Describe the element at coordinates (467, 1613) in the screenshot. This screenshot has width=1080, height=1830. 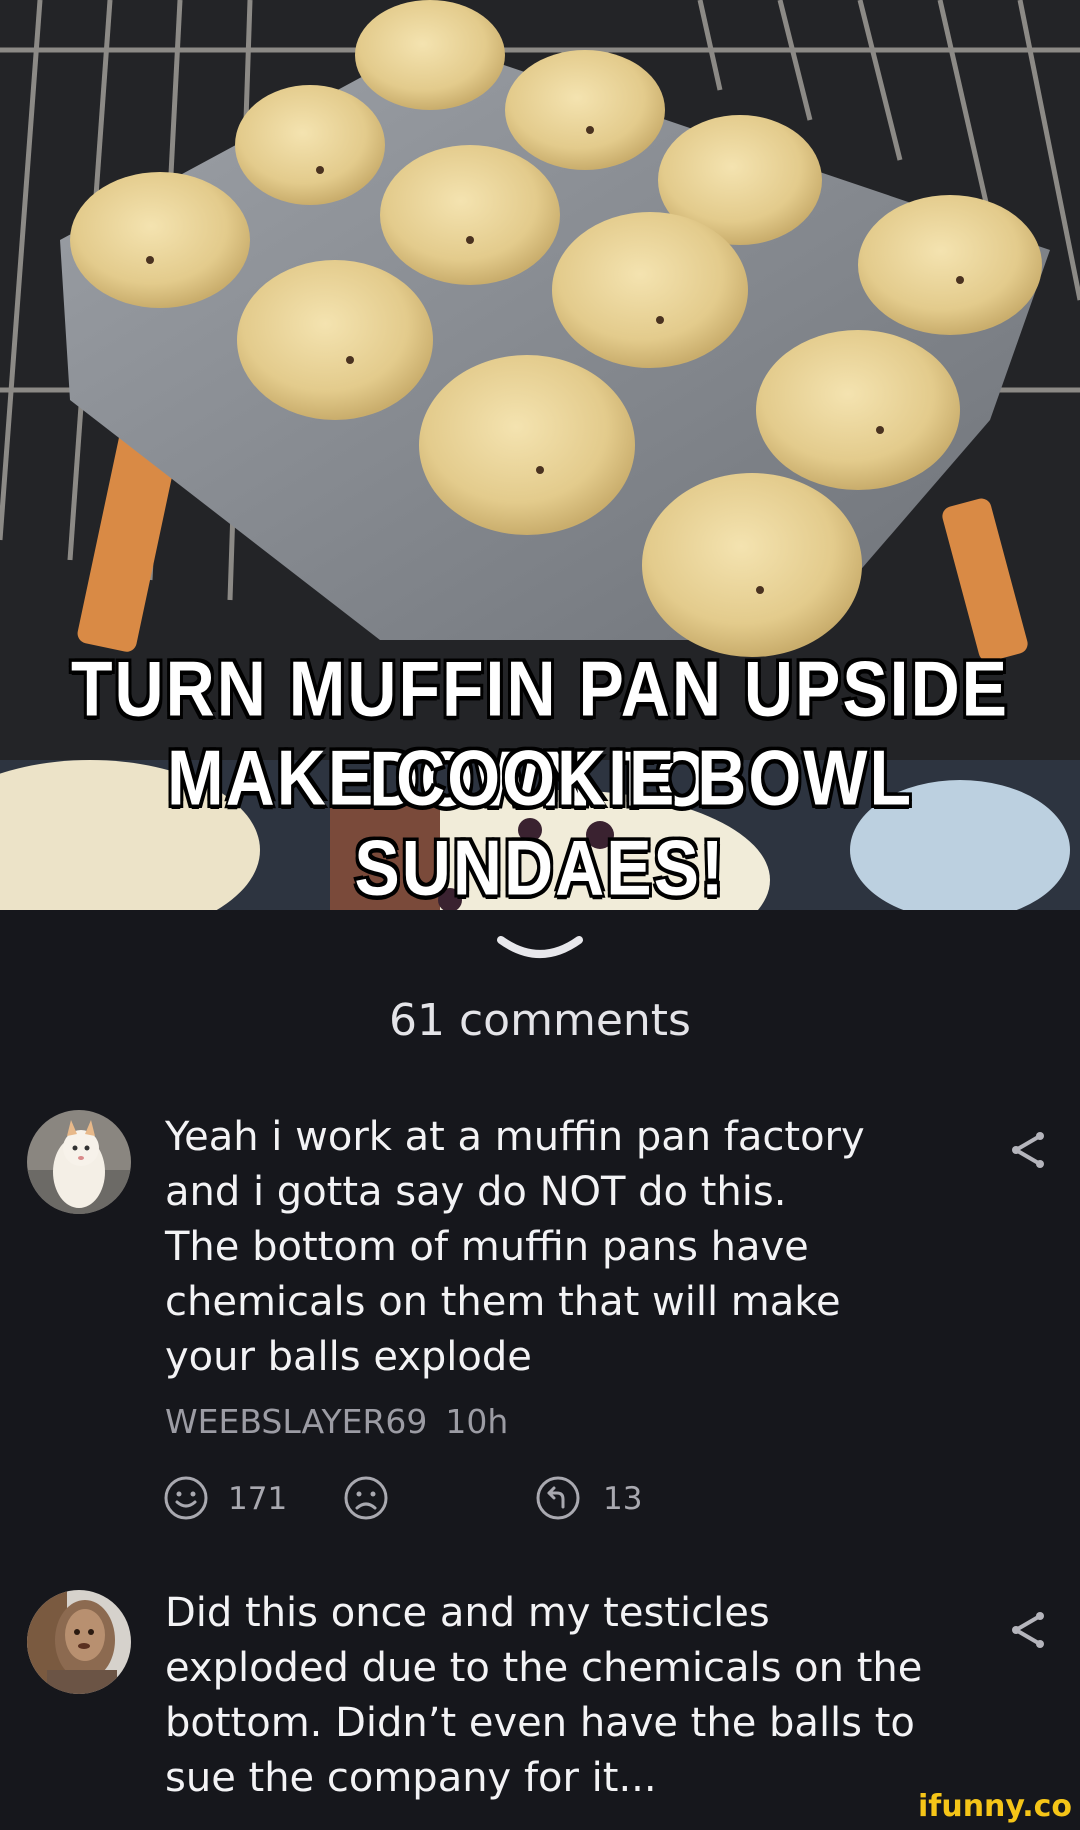
I see `comment-text-line: Did this once and my testicles` at that location.